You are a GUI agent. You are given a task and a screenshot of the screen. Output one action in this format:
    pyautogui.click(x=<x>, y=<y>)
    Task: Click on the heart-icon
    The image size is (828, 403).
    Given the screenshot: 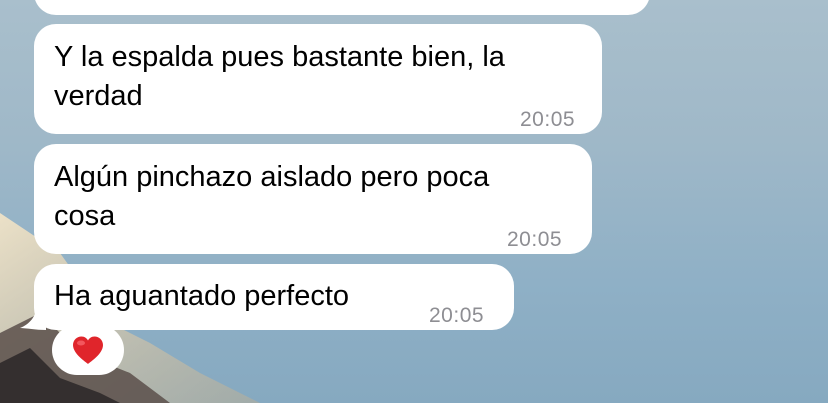 What is the action you would take?
    pyautogui.click(x=88, y=350)
    